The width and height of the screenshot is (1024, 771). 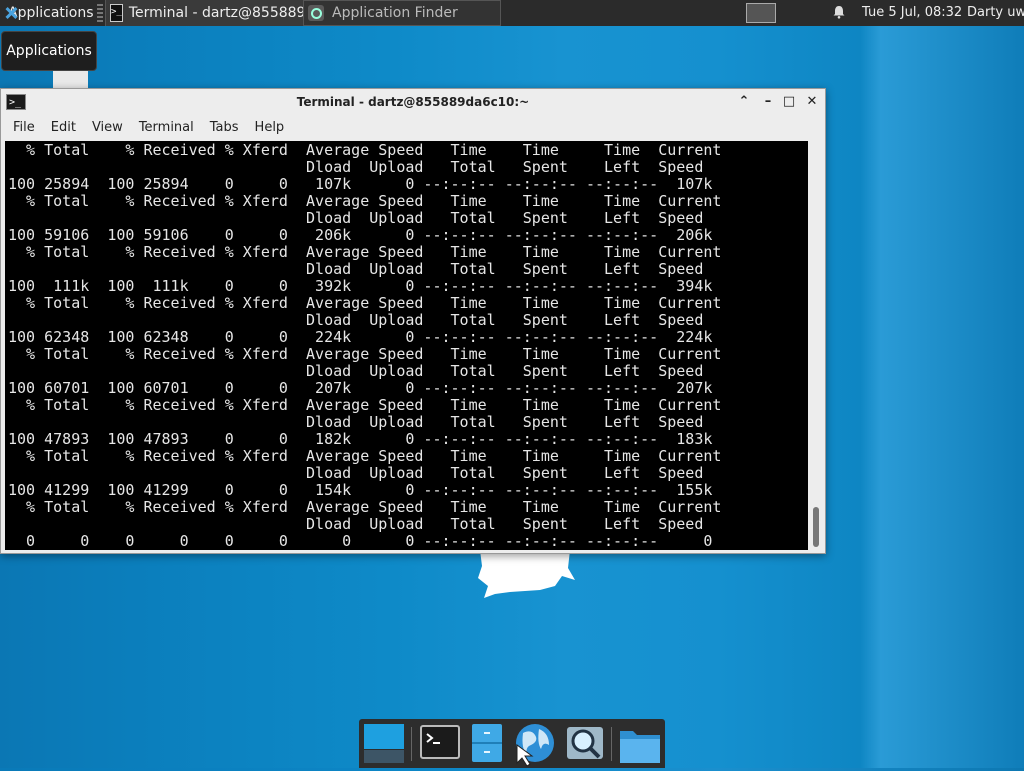 What do you see at coordinates (224, 127) in the screenshot?
I see `menu-tabs: Tabs` at bounding box center [224, 127].